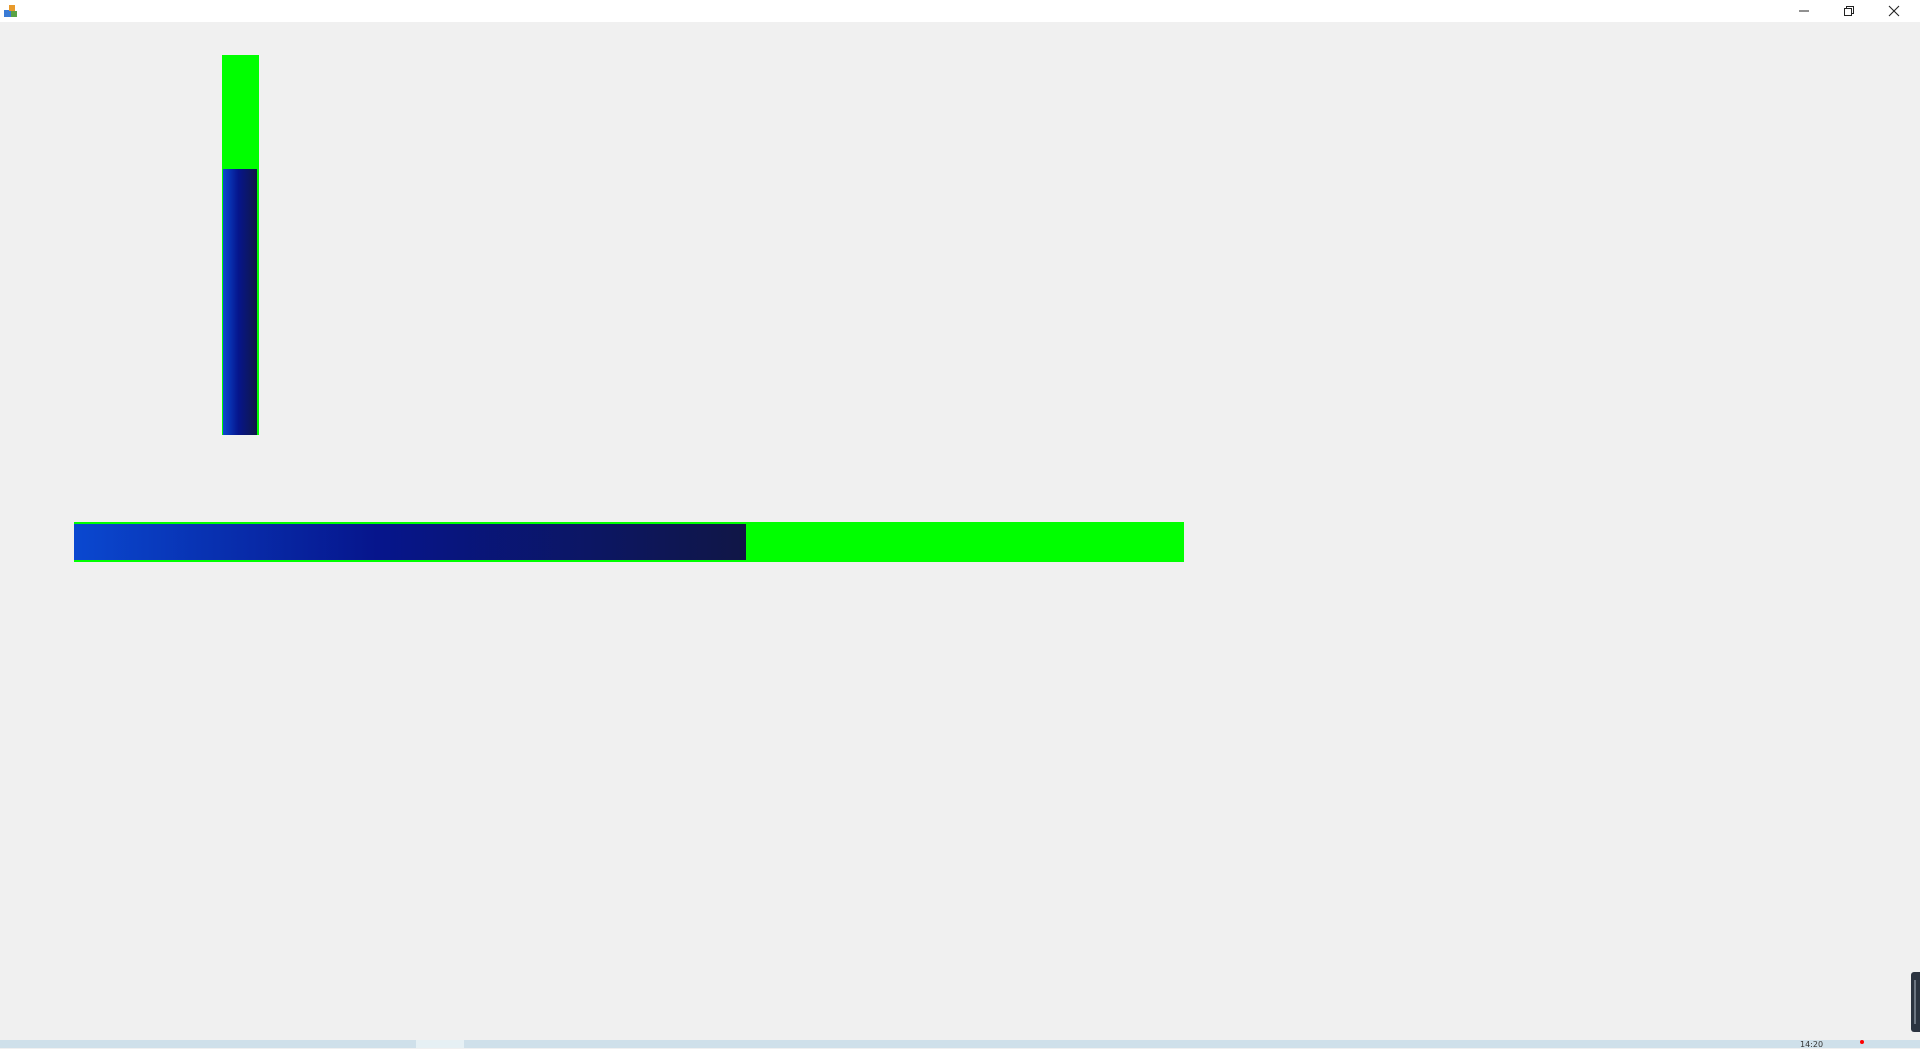  What do you see at coordinates (1862, 1042) in the screenshot?
I see `notification-dot` at bounding box center [1862, 1042].